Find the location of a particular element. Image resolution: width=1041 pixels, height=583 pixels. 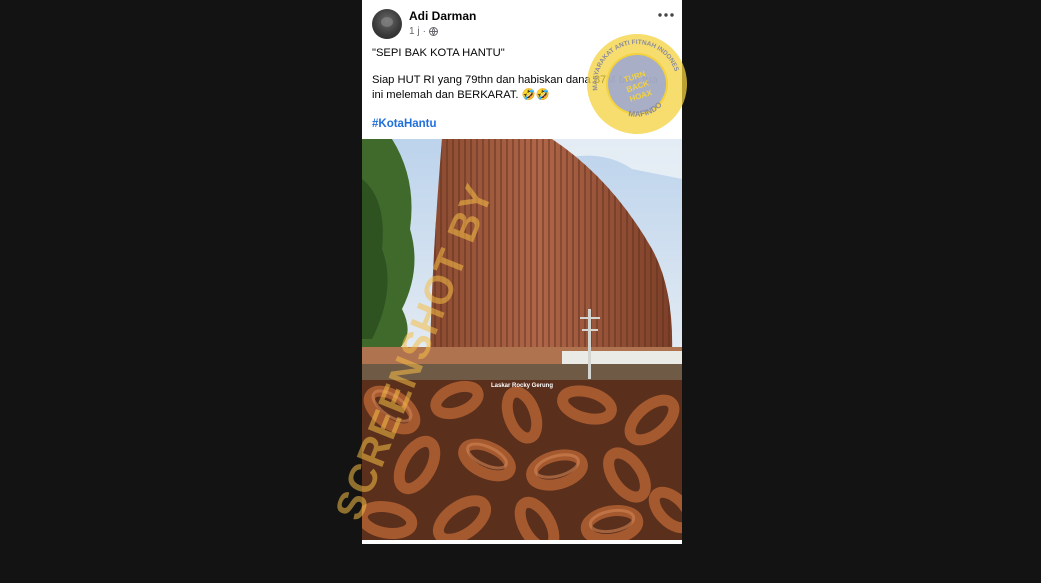

hashtag-link: #KotaHantu is located at coordinates (404, 124).